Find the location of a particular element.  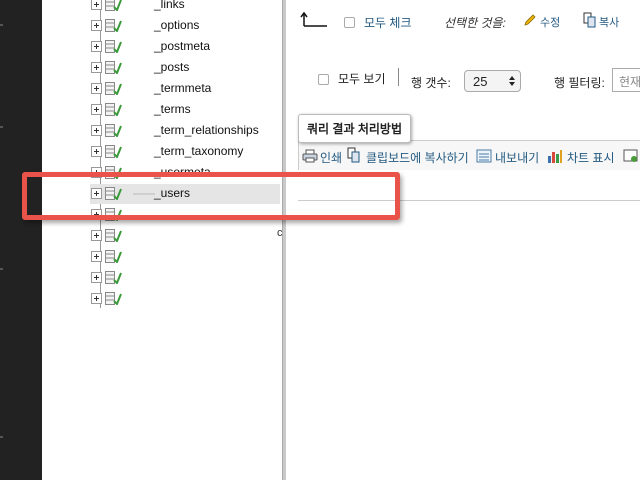

table-row: _options is located at coordinates (185, 26).